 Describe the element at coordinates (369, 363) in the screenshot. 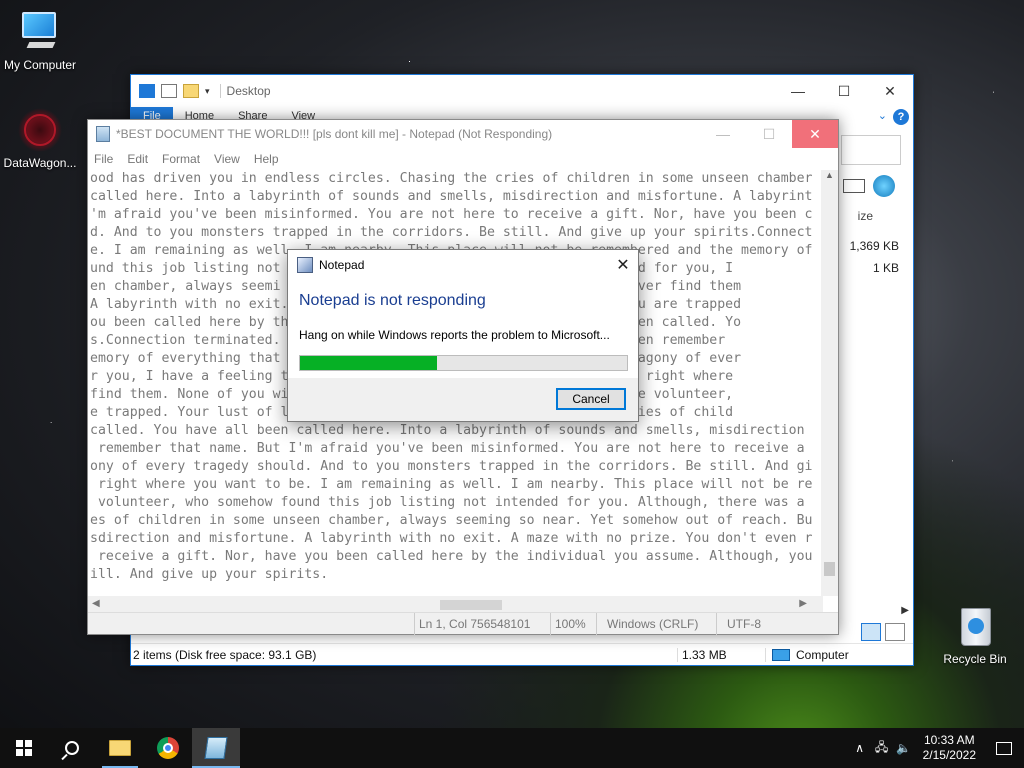

I see `progress-fill` at that location.